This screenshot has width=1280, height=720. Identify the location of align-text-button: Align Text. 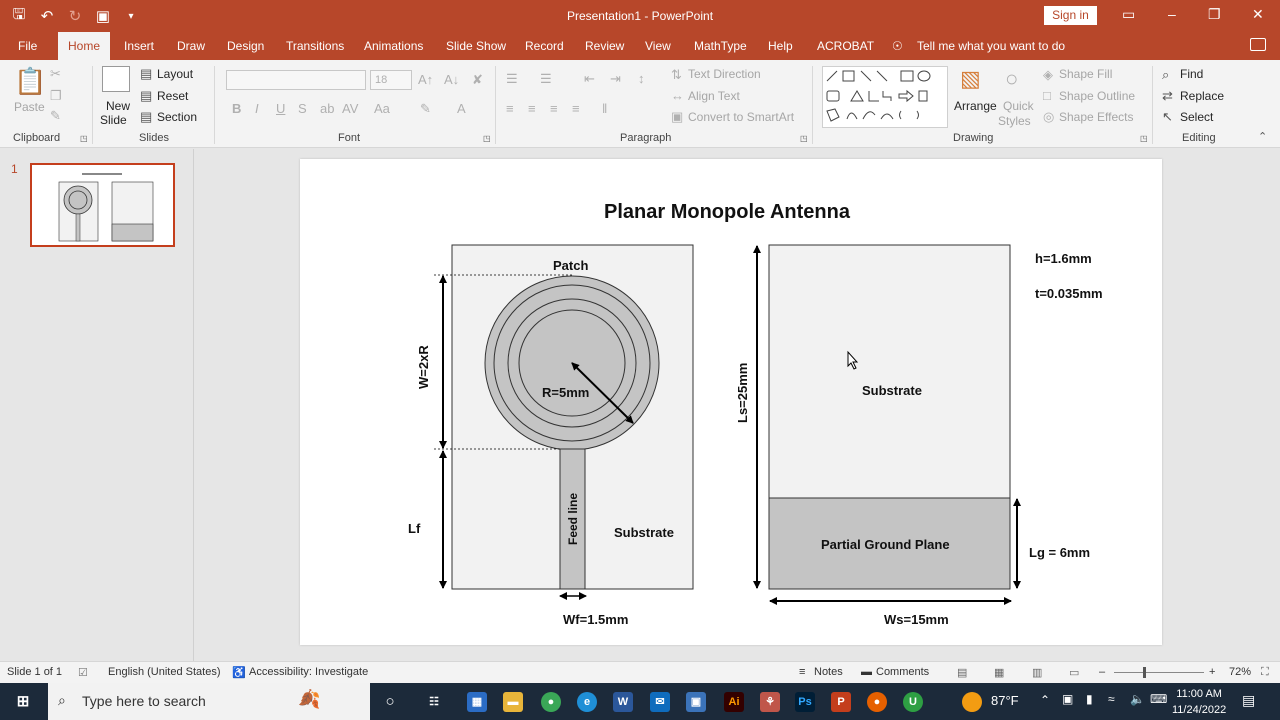
(714, 96).